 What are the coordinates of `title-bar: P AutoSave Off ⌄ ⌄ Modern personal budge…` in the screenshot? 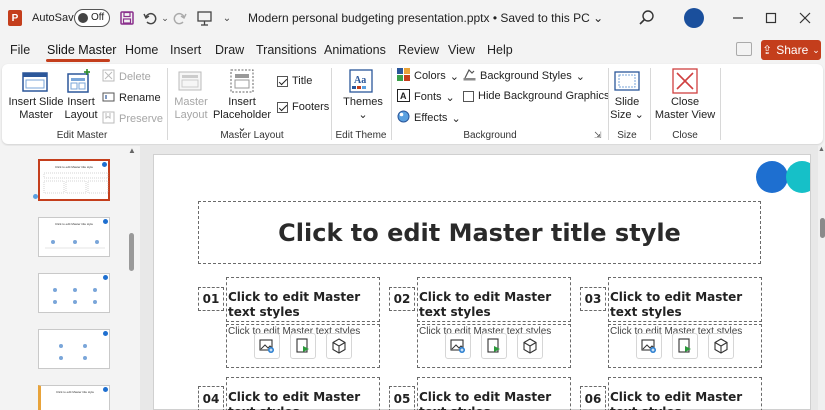 It's located at (412, 18).